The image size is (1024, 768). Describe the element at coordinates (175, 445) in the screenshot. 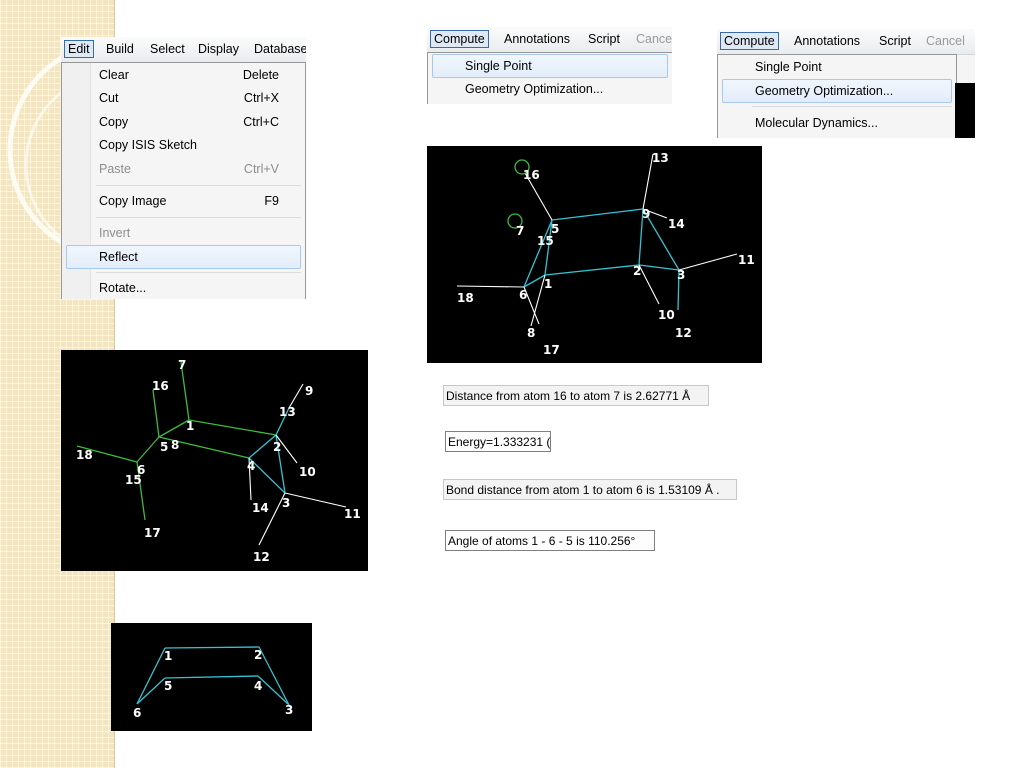

I see `atom-label: 8` at that location.